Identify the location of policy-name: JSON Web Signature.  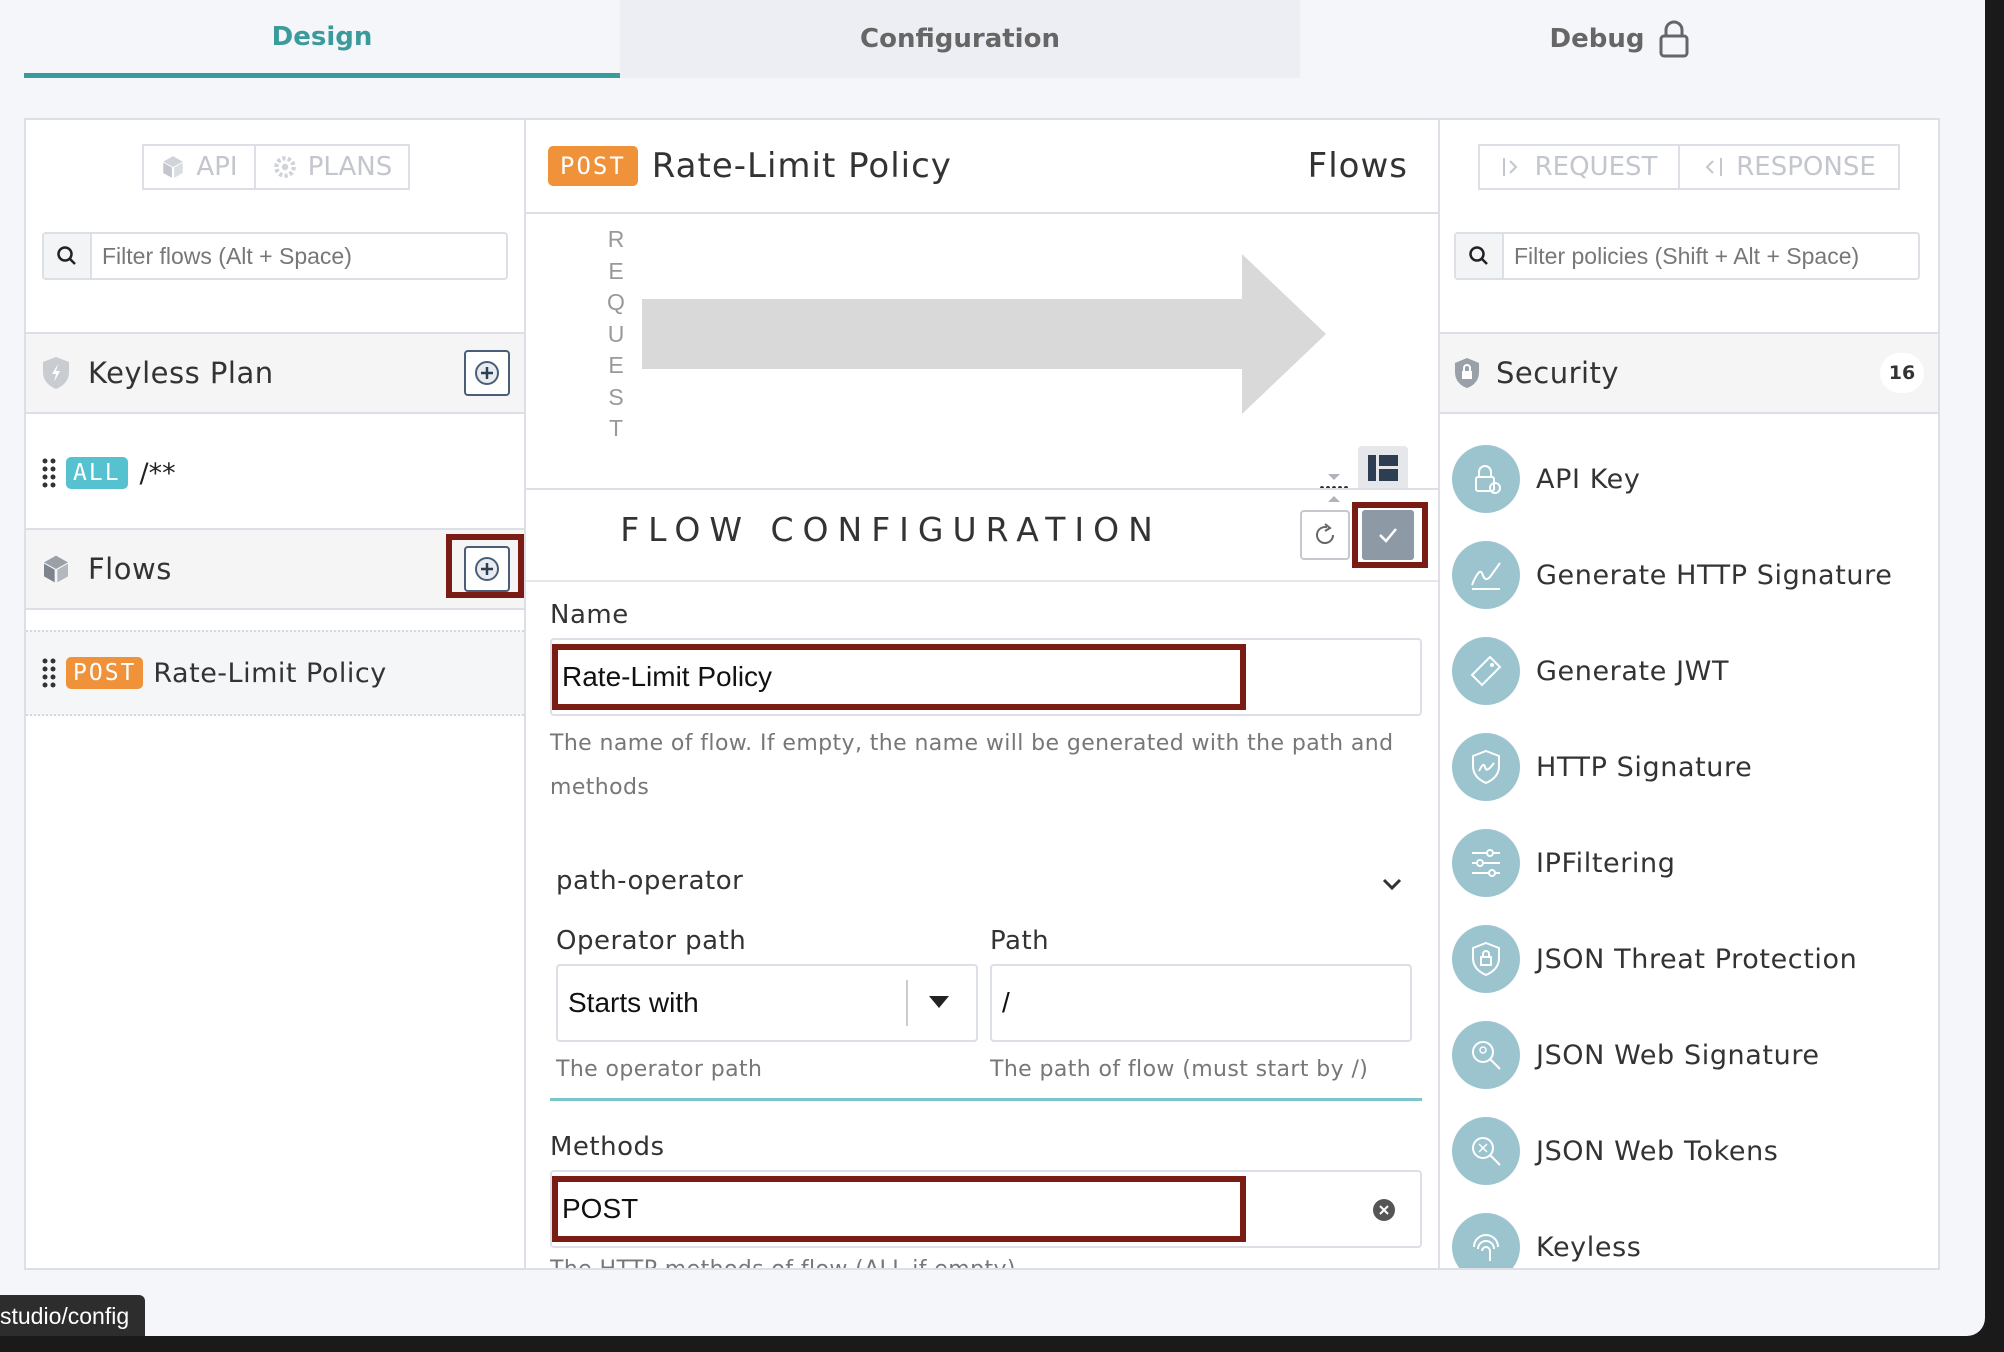
(1678, 1055).